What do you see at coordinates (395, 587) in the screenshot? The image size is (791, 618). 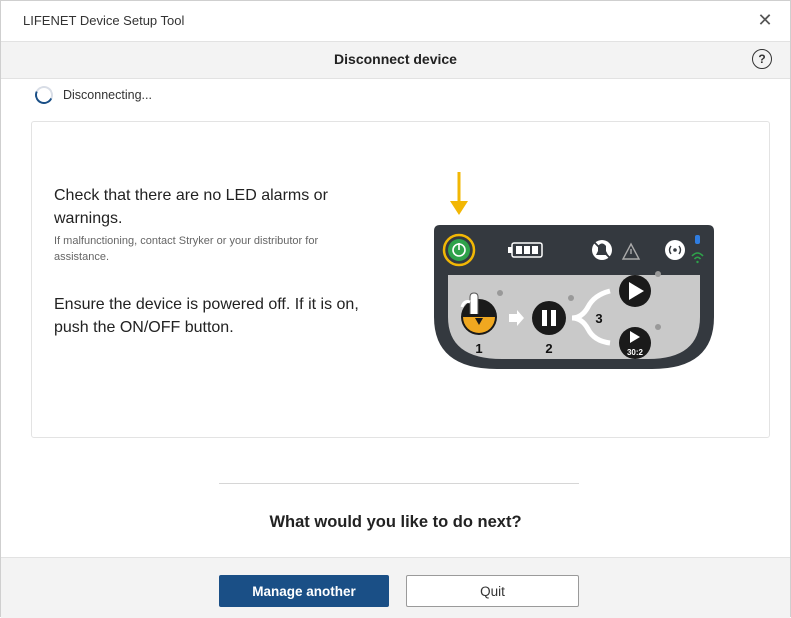 I see `footer-bar: Manage another Quit` at bounding box center [395, 587].